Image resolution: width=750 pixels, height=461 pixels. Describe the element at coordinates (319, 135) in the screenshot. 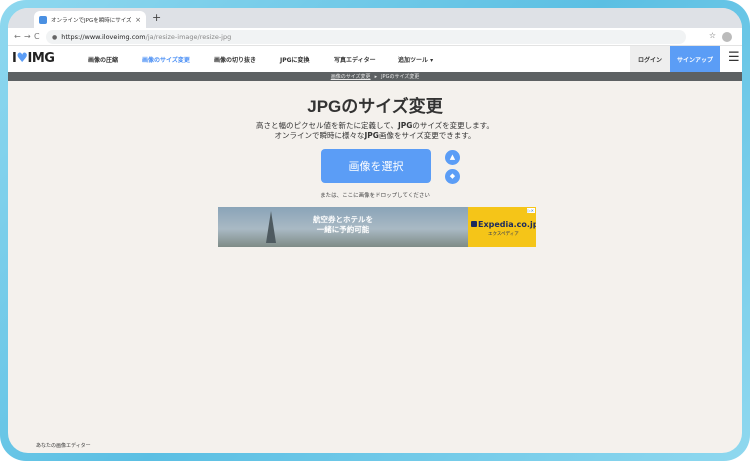

I see `desc2-part-a: オンラインで瞬時に様々な` at that location.